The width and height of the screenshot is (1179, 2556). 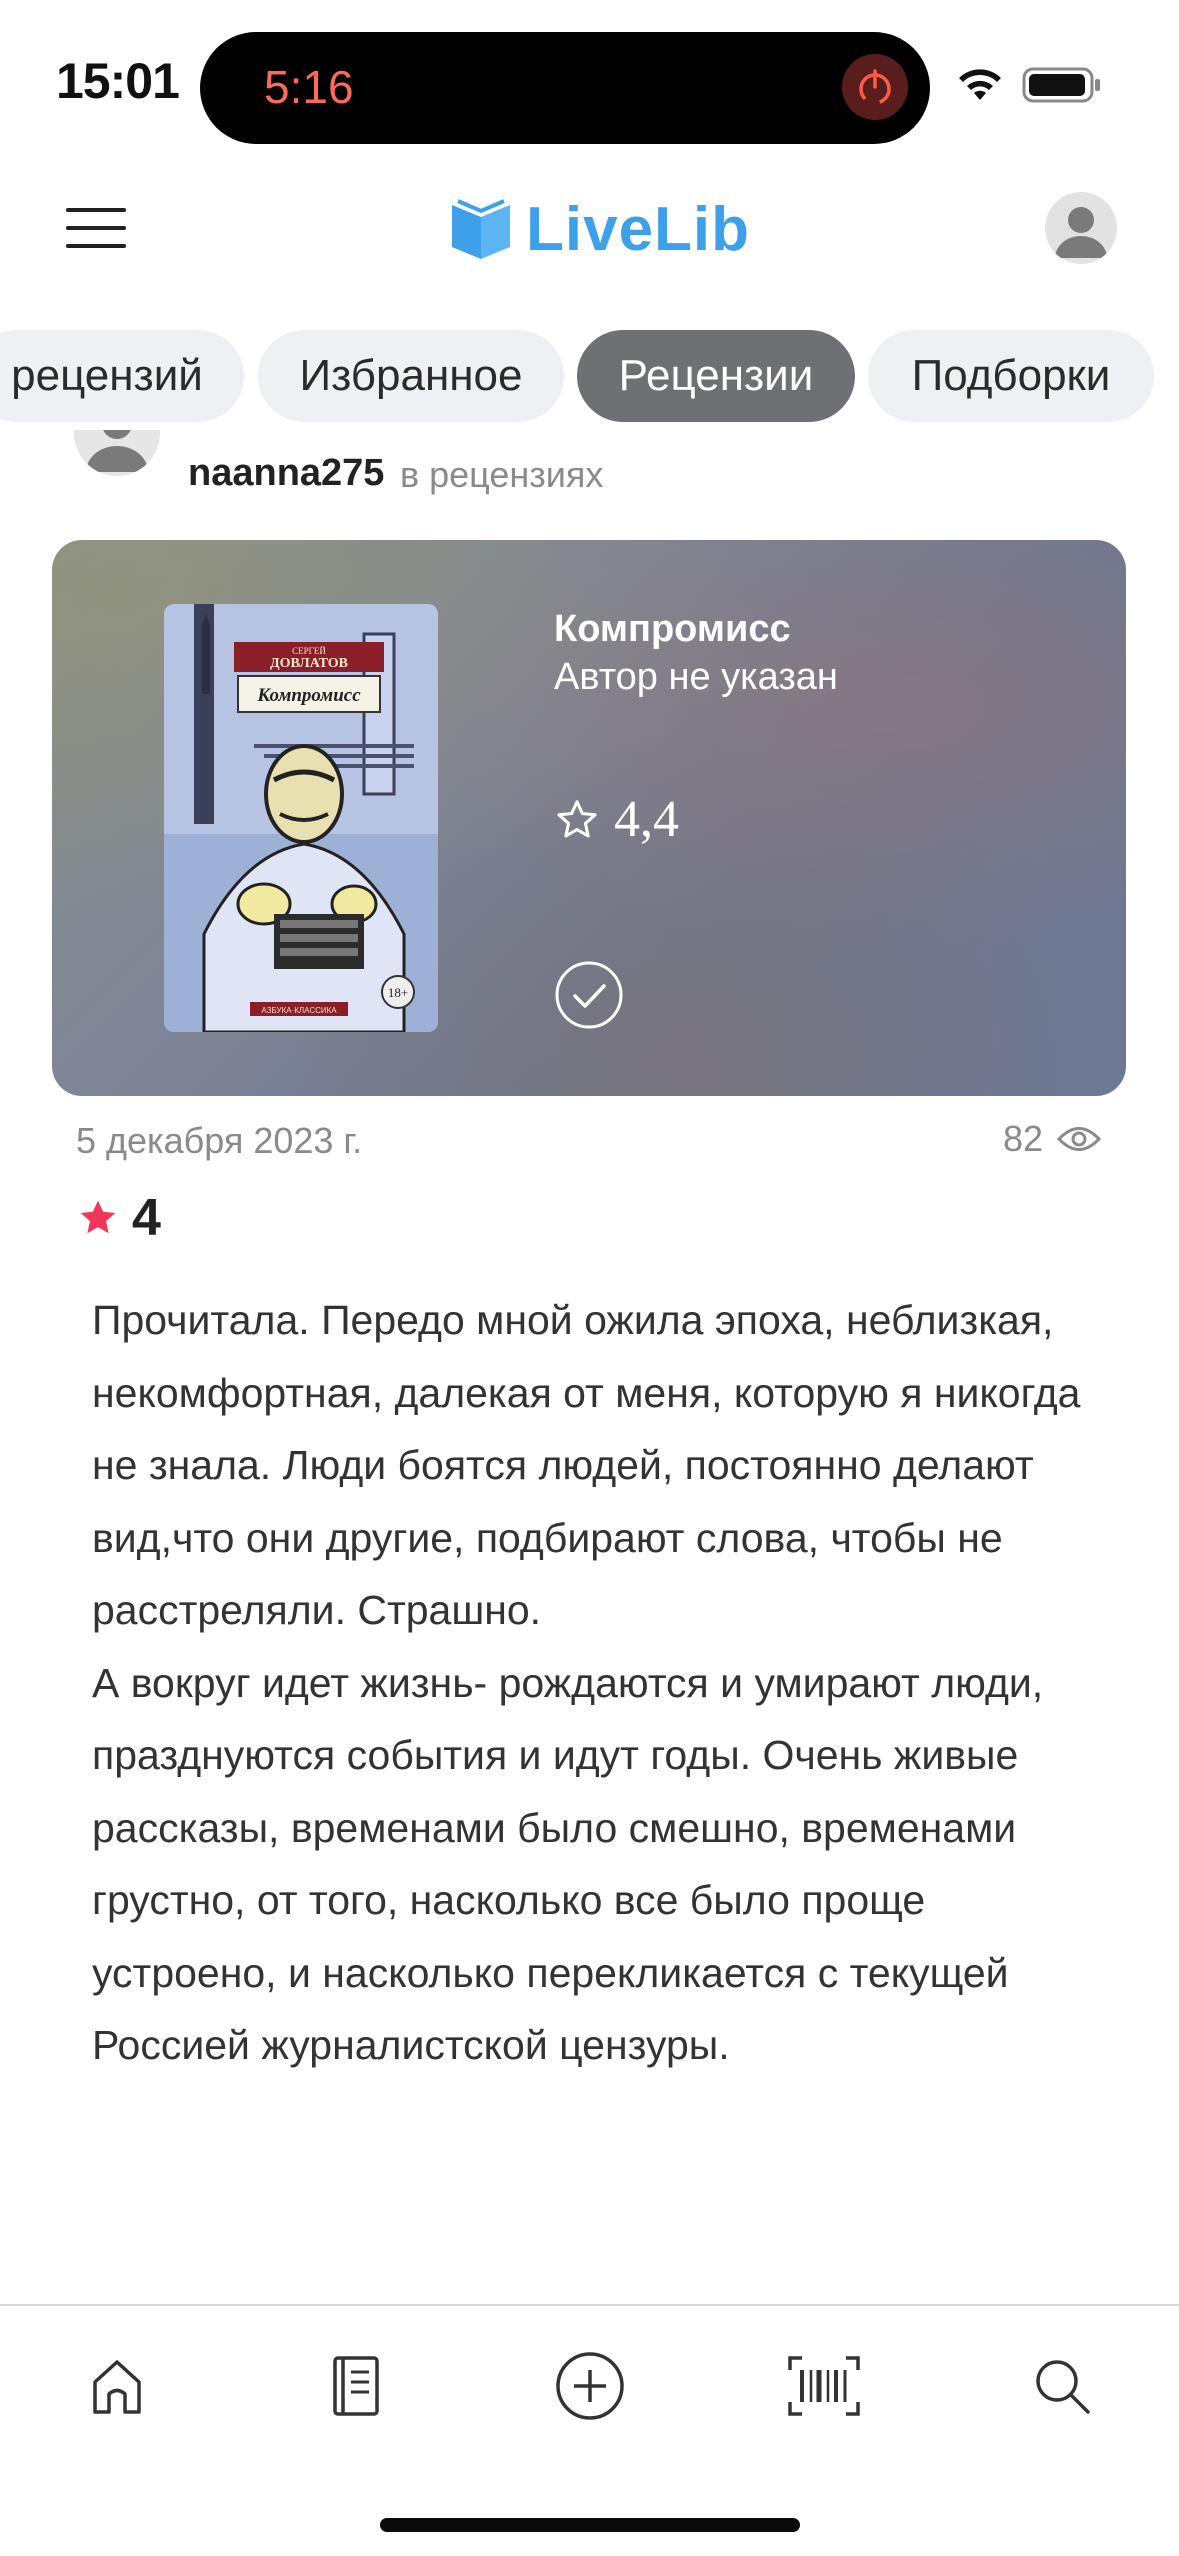 I want to click on menu-icon, so click(x=96, y=230).